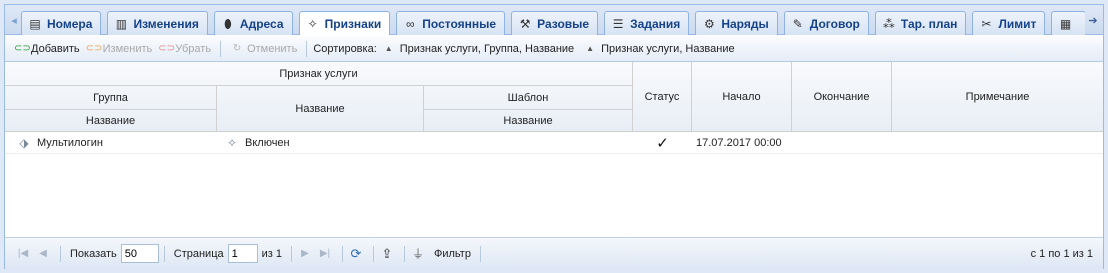  Describe the element at coordinates (242, 253) in the screenshot. I see `page-number-input` at that location.